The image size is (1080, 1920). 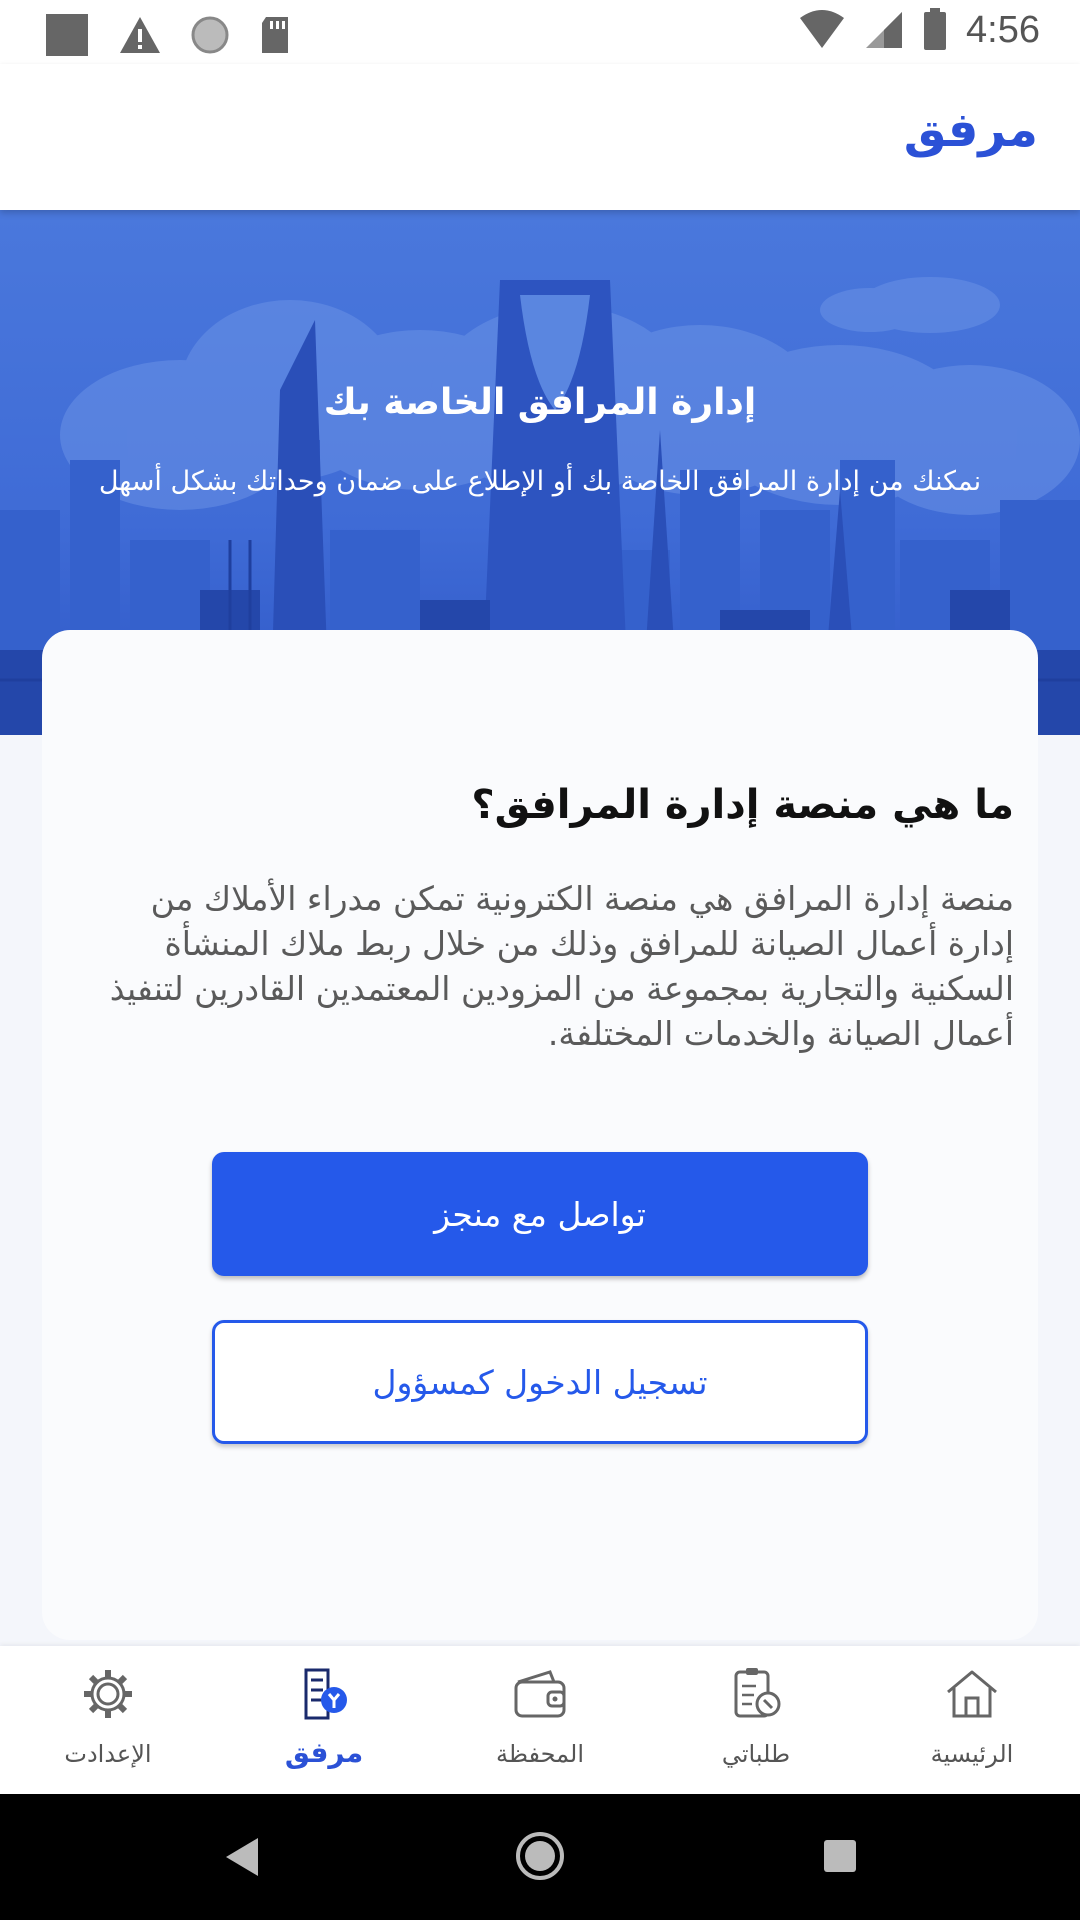 I want to click on sync-icon, so click(x=210, y=35).